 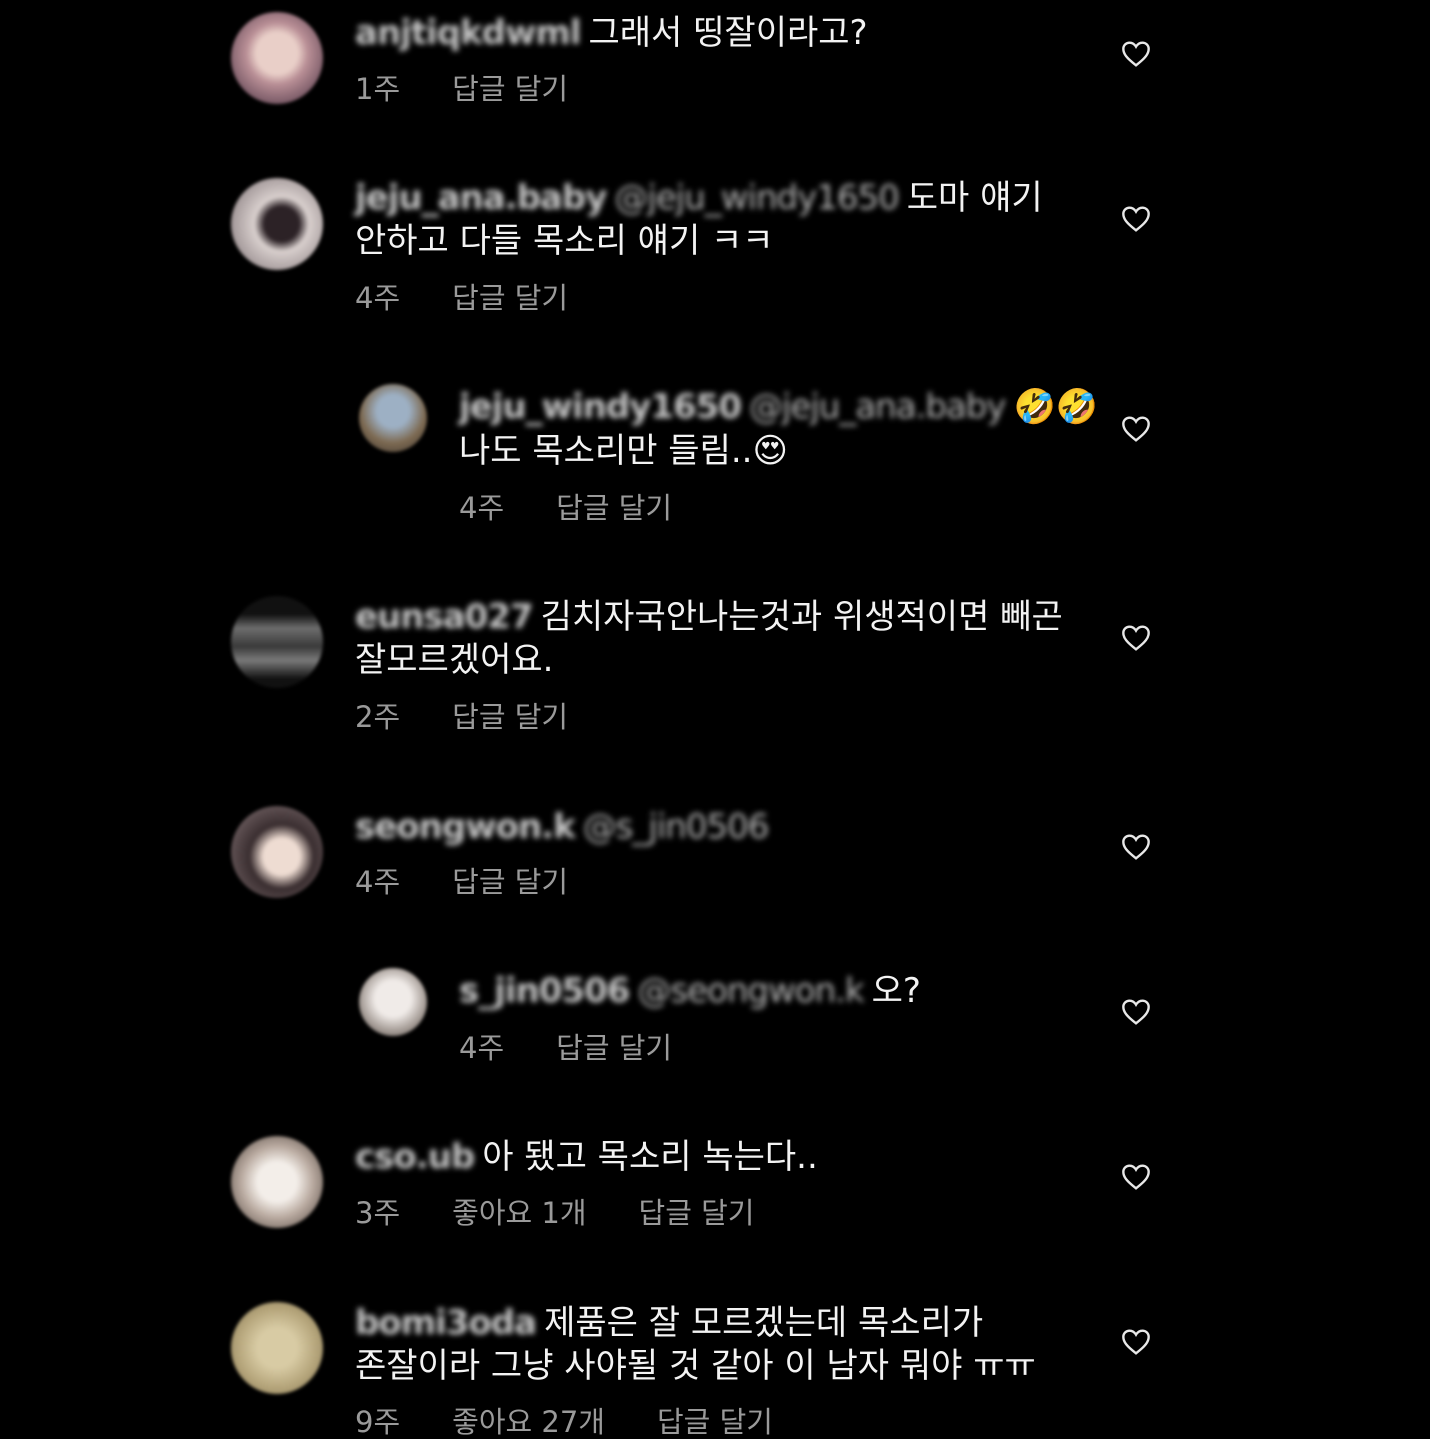 What do you see at coordinates (801, 617) in the screenshot?
I see `comment-text: 김치자국안나는것과 위생적이면 빼곤` at bounding box center [801, 617].